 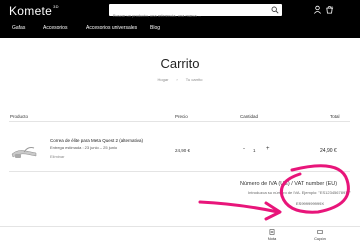 I want to click on search-box, so click(x=195, y=13).